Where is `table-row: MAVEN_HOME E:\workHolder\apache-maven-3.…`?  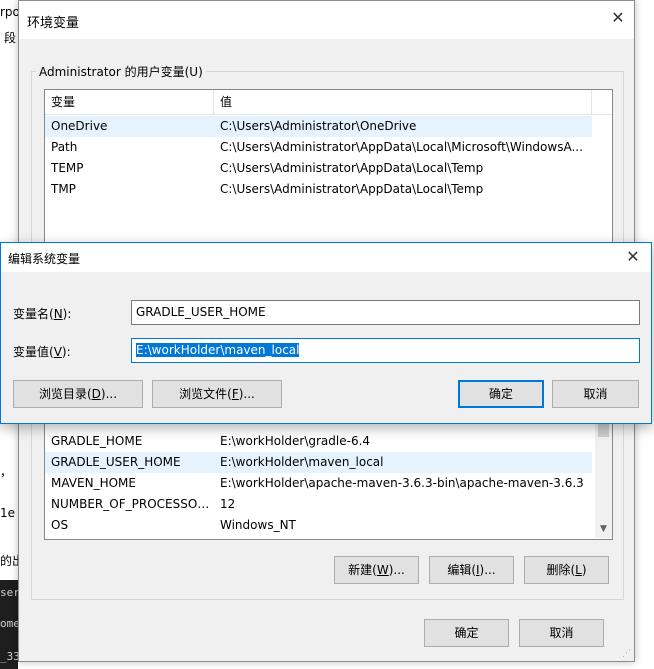
table-row: MAVEN_HOME E:\workHolder\apache-maven-3.… is located at coordinates (318, 483).